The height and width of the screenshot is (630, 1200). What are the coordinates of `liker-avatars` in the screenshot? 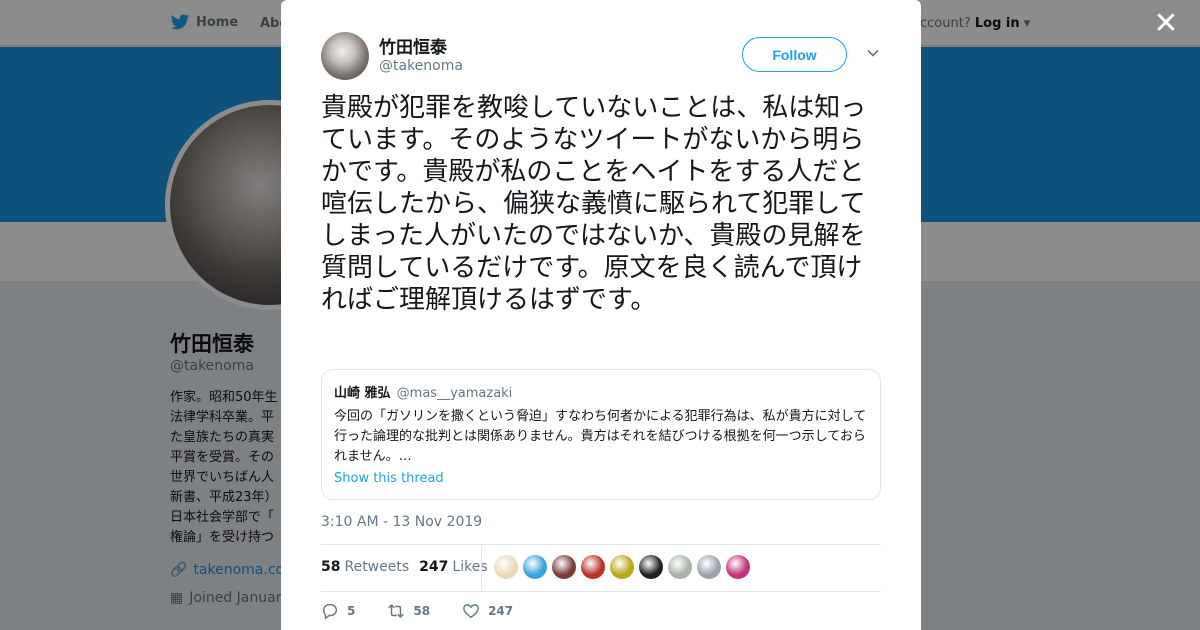 It's located at (622, 567).